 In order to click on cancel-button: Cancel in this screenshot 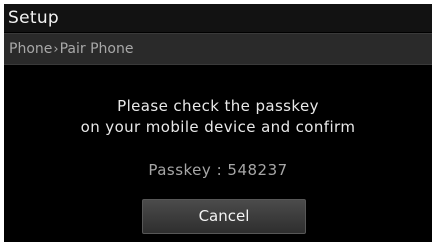, I will do `click(224, 216)`.